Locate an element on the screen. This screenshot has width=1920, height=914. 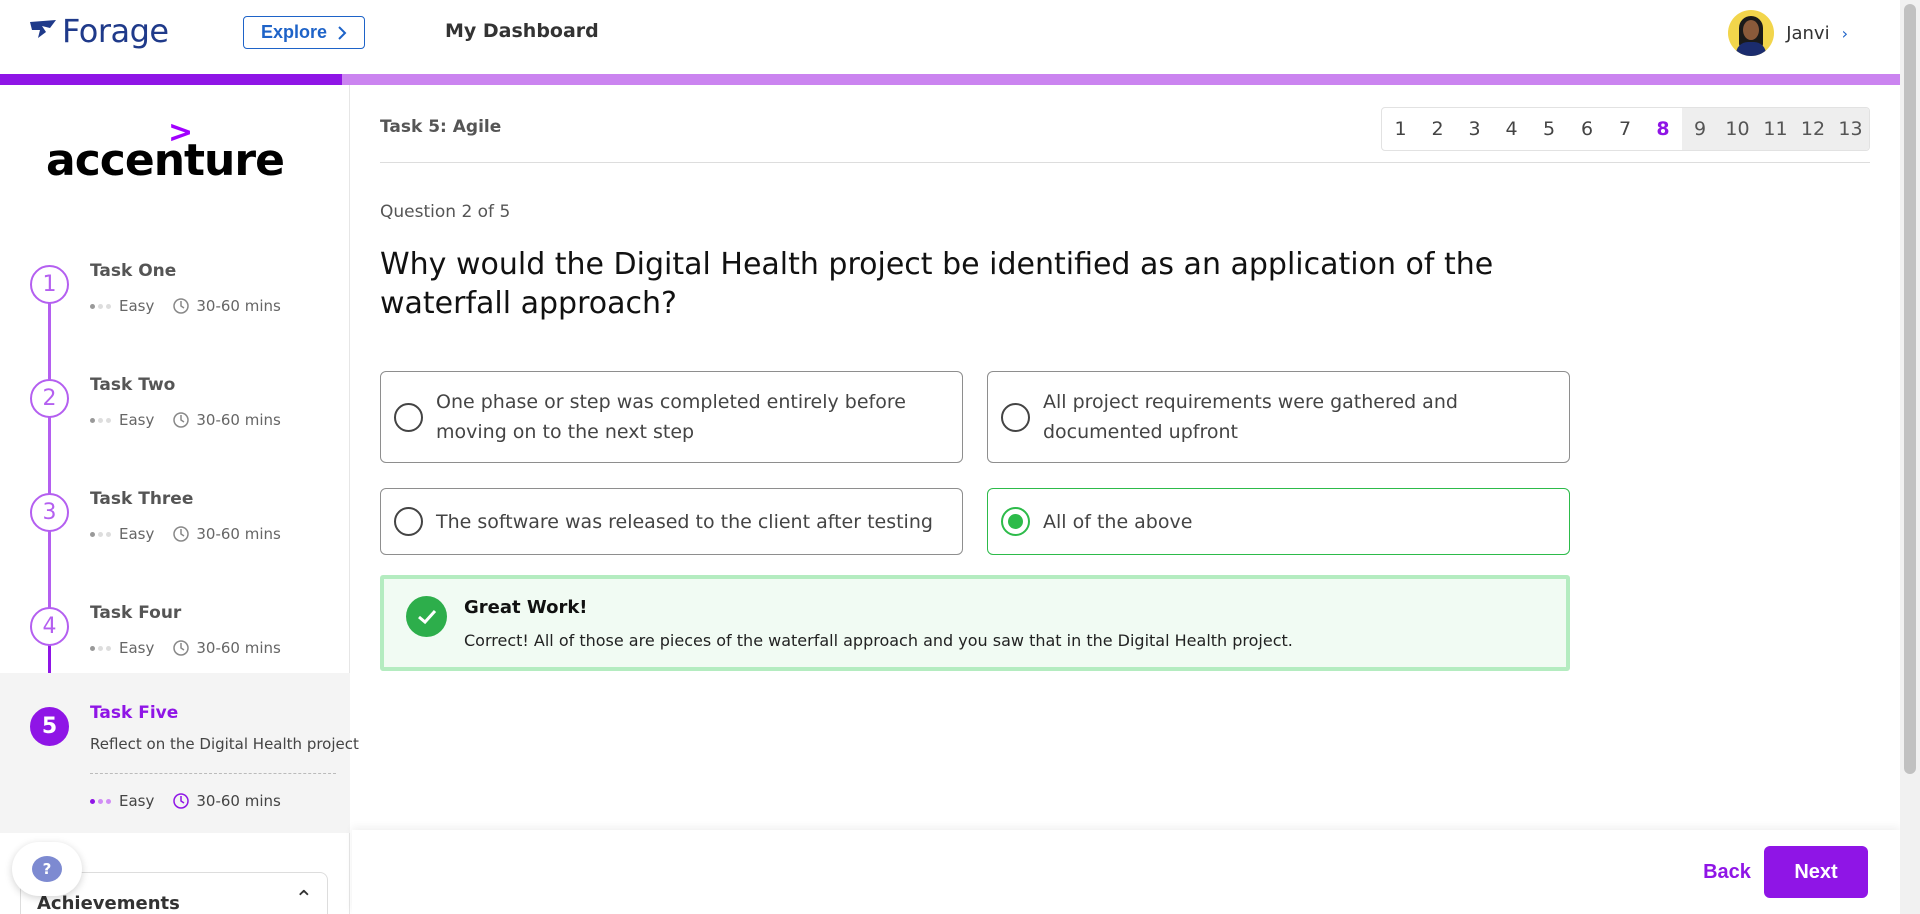
scrollbar-thumb is located at coordinates (1910, 389).